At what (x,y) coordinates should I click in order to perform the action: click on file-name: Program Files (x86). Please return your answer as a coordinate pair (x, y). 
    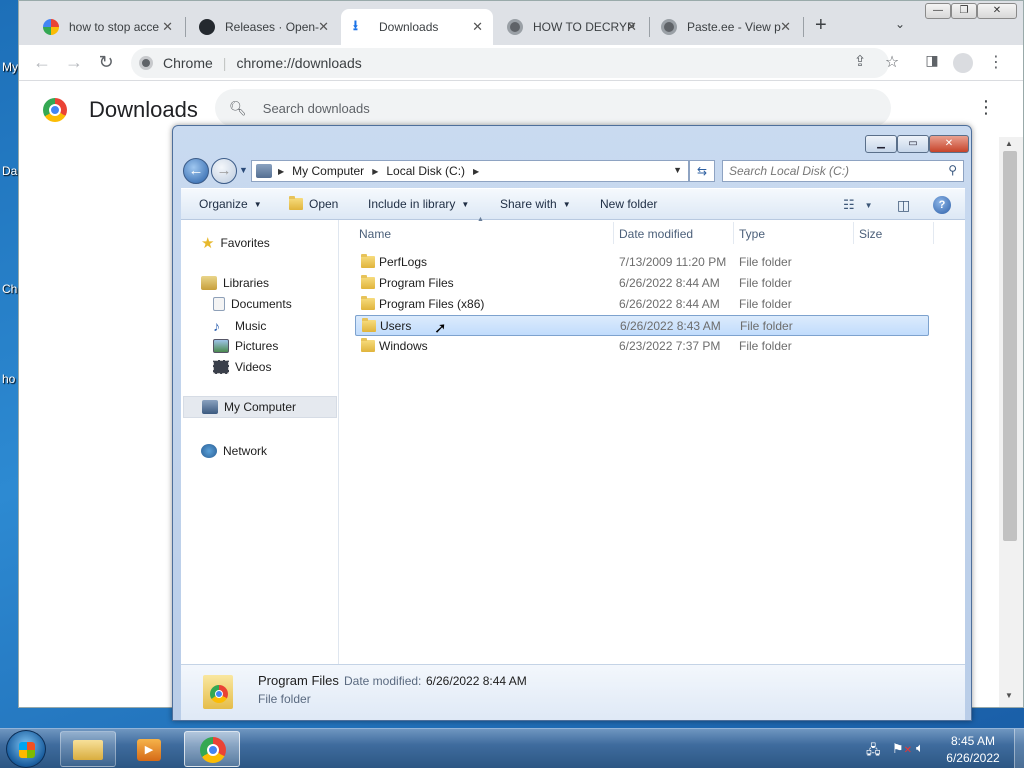
    Looking at the image, I should click on (432, 304).